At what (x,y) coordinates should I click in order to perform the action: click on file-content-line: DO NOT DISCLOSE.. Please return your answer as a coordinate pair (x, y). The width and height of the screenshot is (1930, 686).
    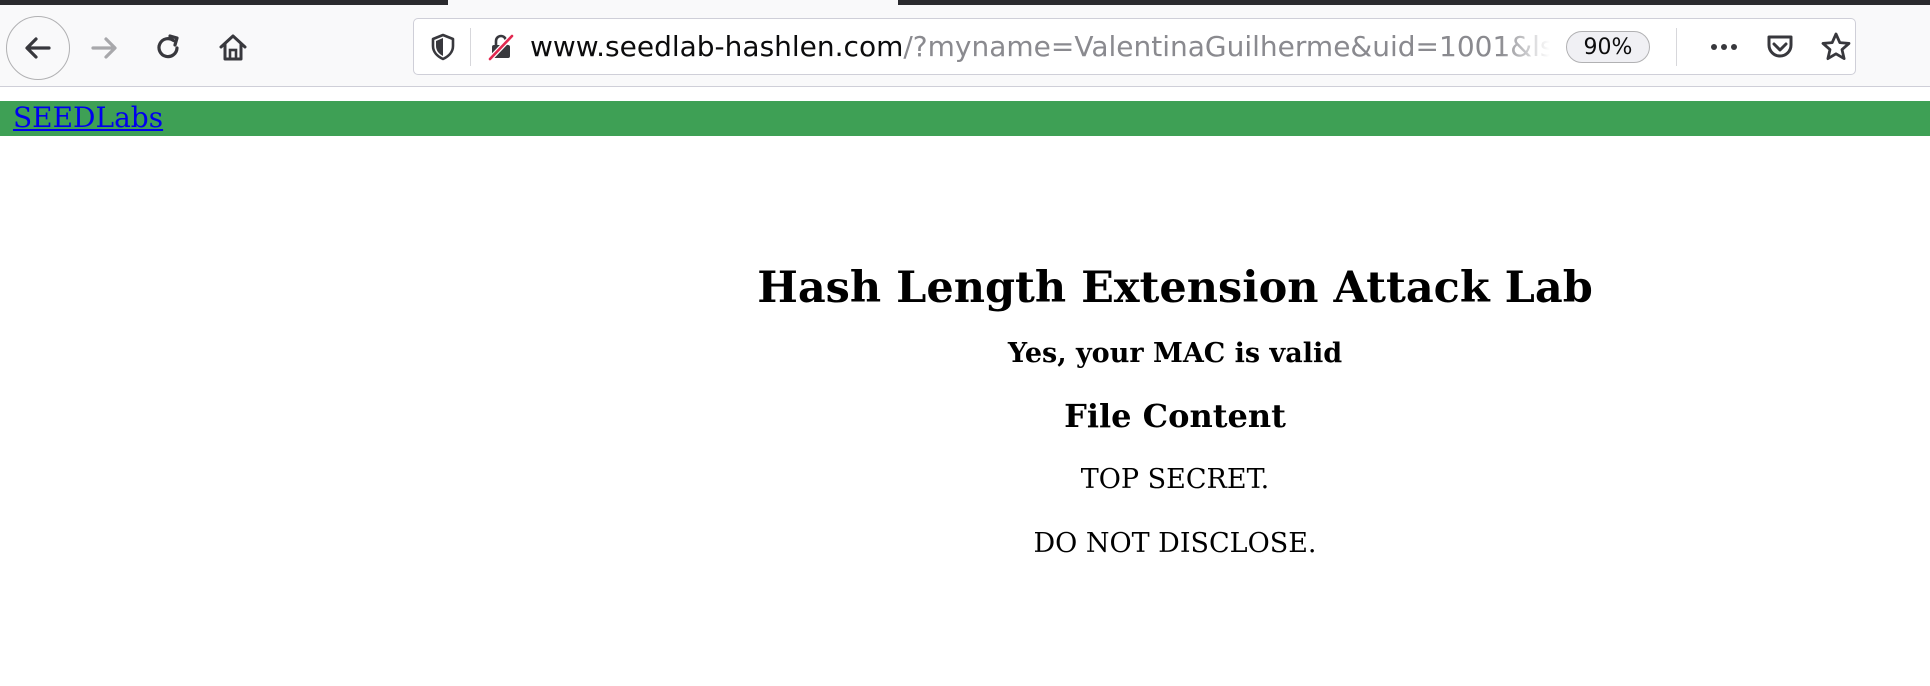
    Looking at the image, I should click on (1175, 543).